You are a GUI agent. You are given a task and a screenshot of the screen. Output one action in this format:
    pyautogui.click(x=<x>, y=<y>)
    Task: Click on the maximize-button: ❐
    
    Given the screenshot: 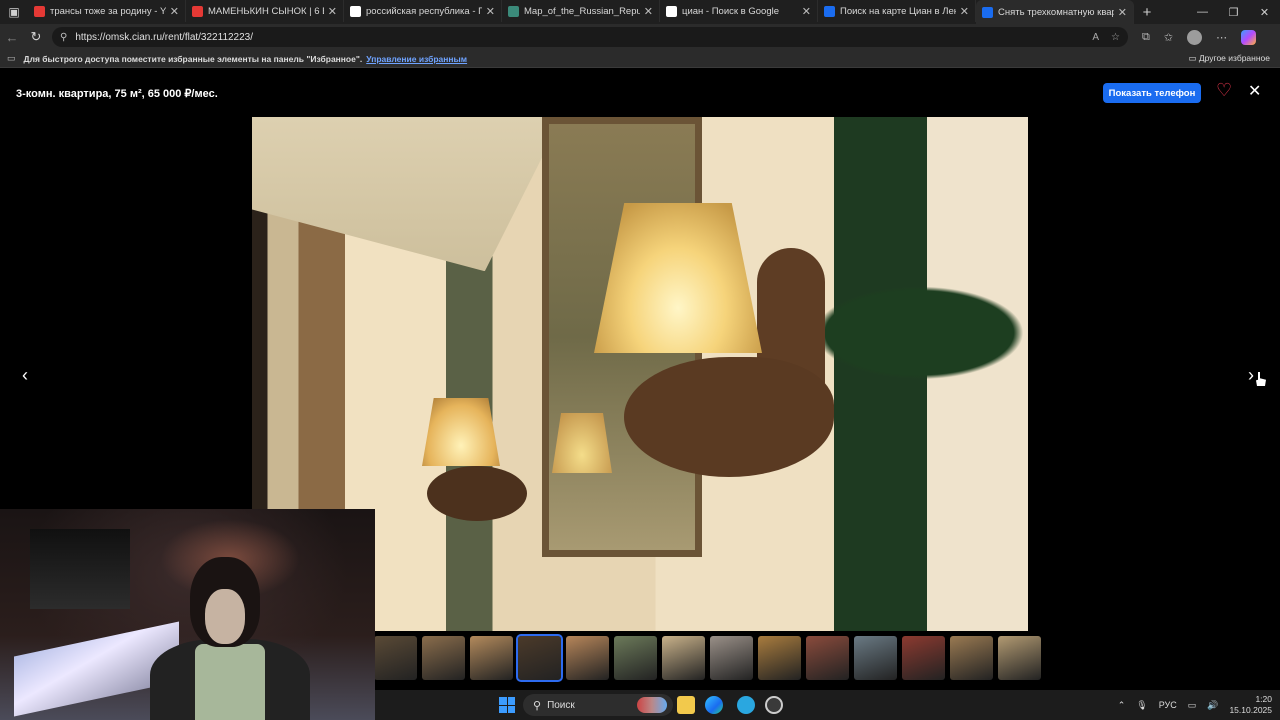 What is the action you would take?
    pyautogui.click(x=1233, y=12)
    